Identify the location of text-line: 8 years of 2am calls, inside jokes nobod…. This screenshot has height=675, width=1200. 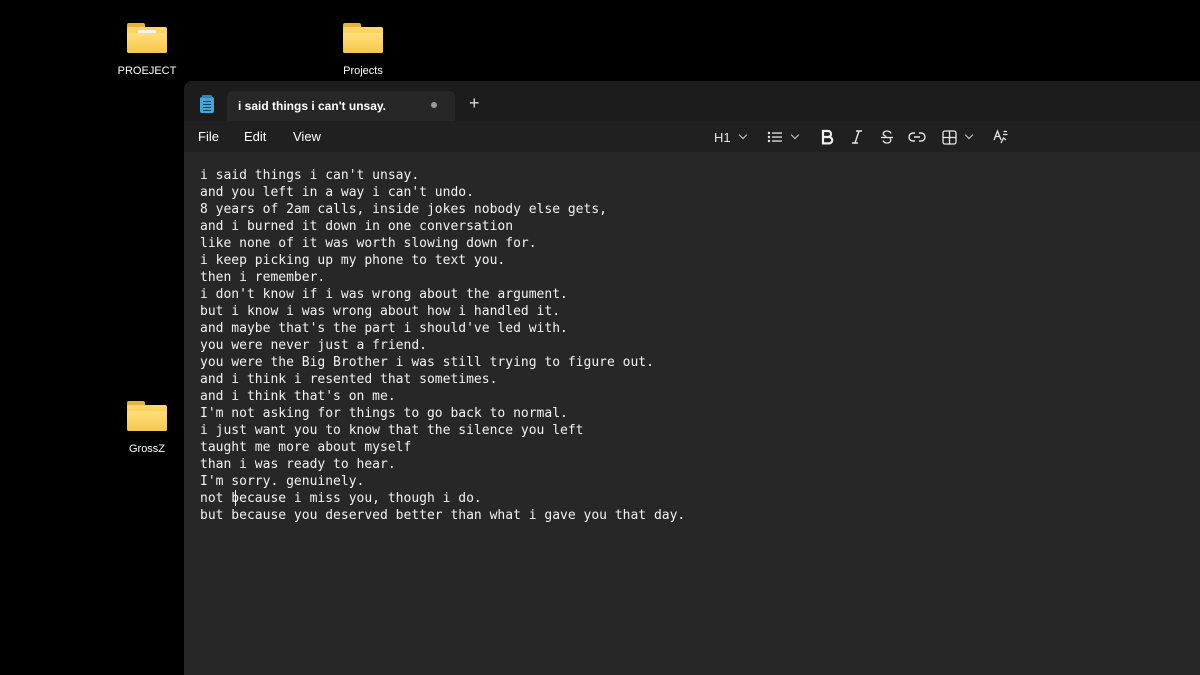
(403, 209).